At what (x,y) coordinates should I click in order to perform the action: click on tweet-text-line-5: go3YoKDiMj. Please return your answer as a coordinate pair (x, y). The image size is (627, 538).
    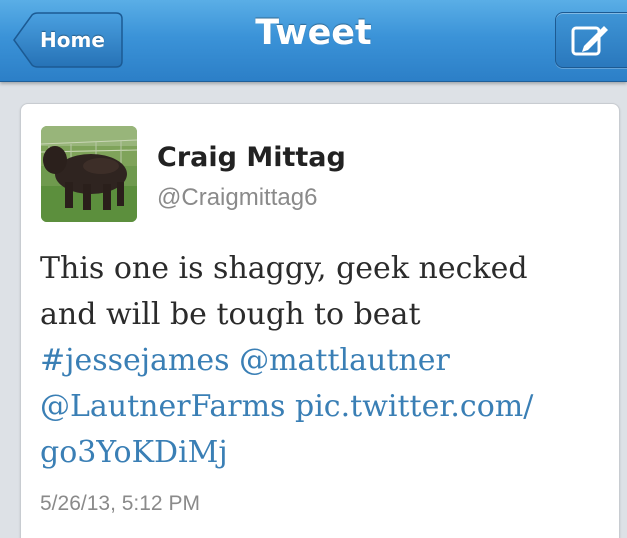
    Looking at the image, I should click on (325, 453).